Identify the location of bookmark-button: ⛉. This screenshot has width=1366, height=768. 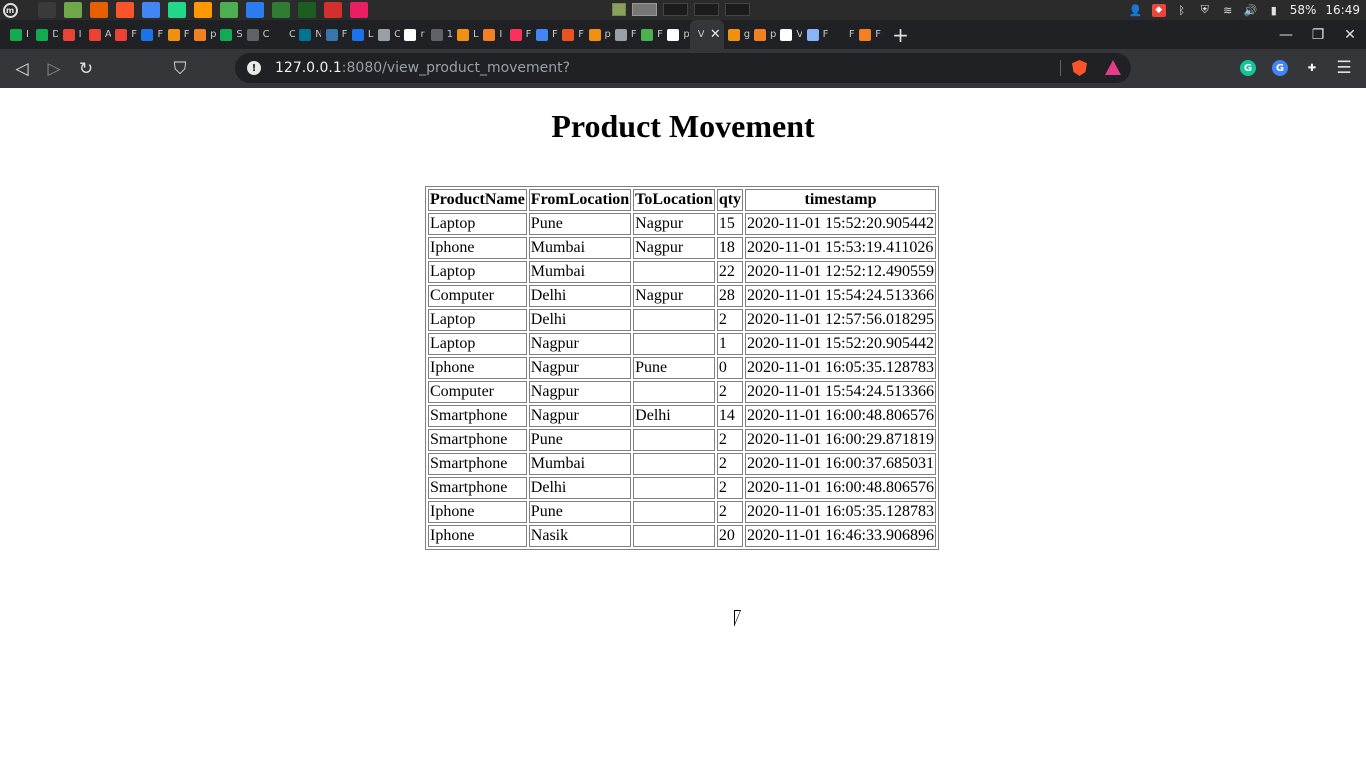
(180, 69).